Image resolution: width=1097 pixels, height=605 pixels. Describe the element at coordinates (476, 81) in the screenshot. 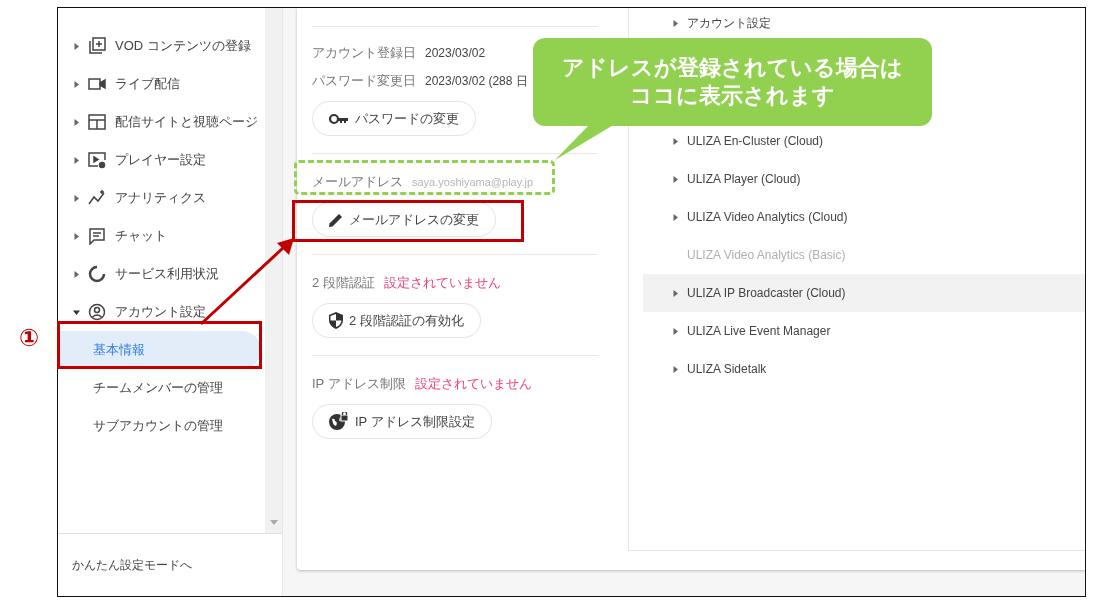

I see `field-value: 2023/03/02 (288 日` at that location.